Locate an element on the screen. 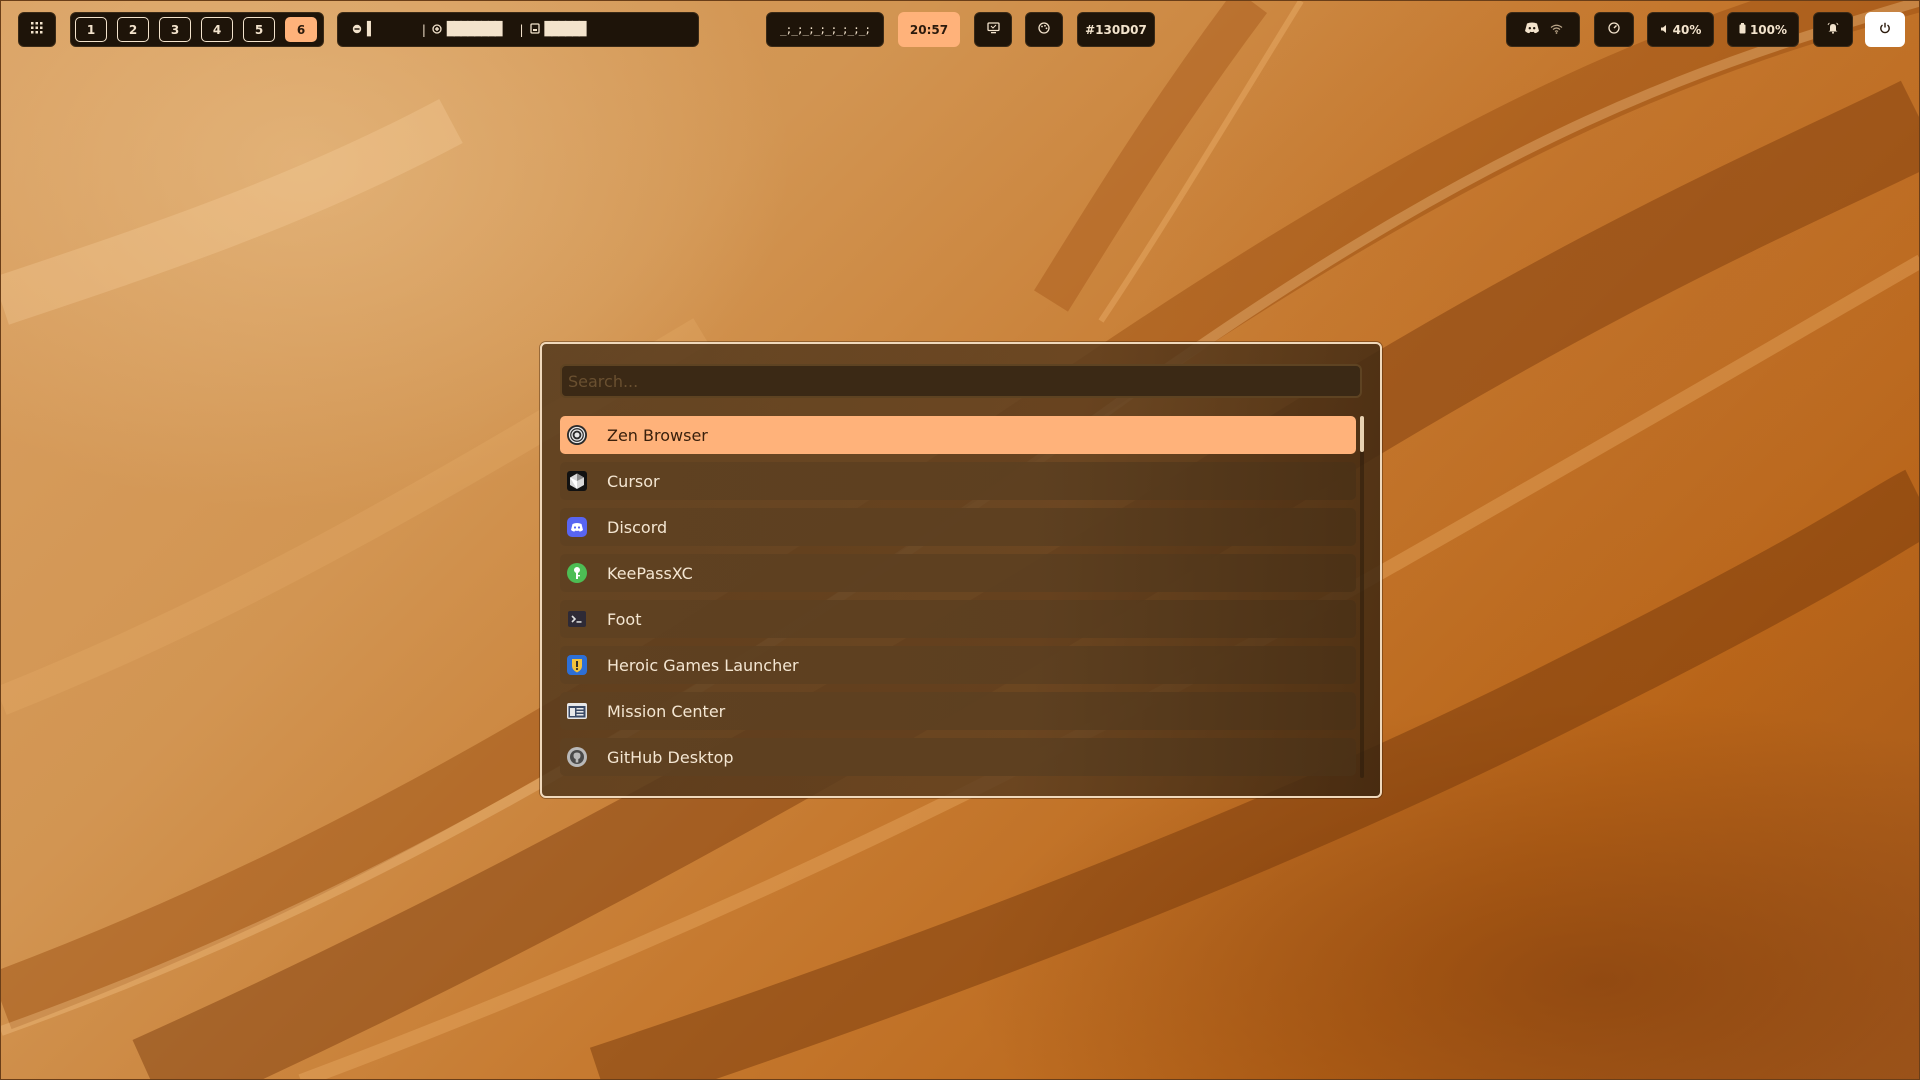  screen-button is located at coordinates (993, 29).